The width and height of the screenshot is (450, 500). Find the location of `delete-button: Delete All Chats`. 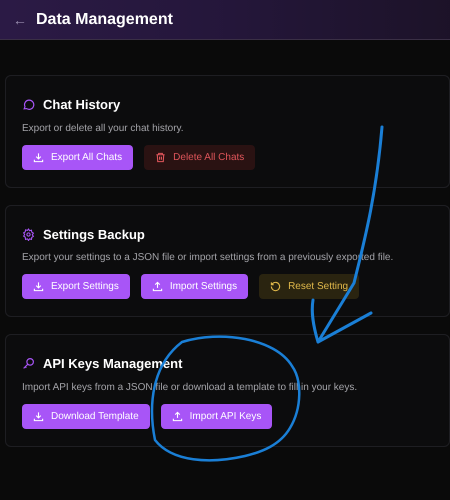

delete-button: Delete All Chats is located at coordinates (200, 157).